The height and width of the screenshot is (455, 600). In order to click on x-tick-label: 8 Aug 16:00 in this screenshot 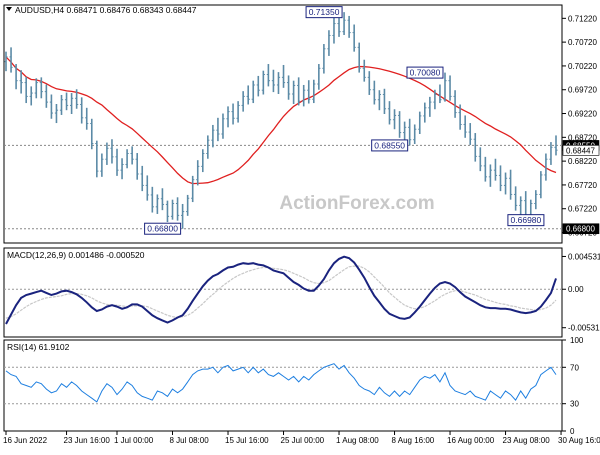, I will do `click(413, 440)`.